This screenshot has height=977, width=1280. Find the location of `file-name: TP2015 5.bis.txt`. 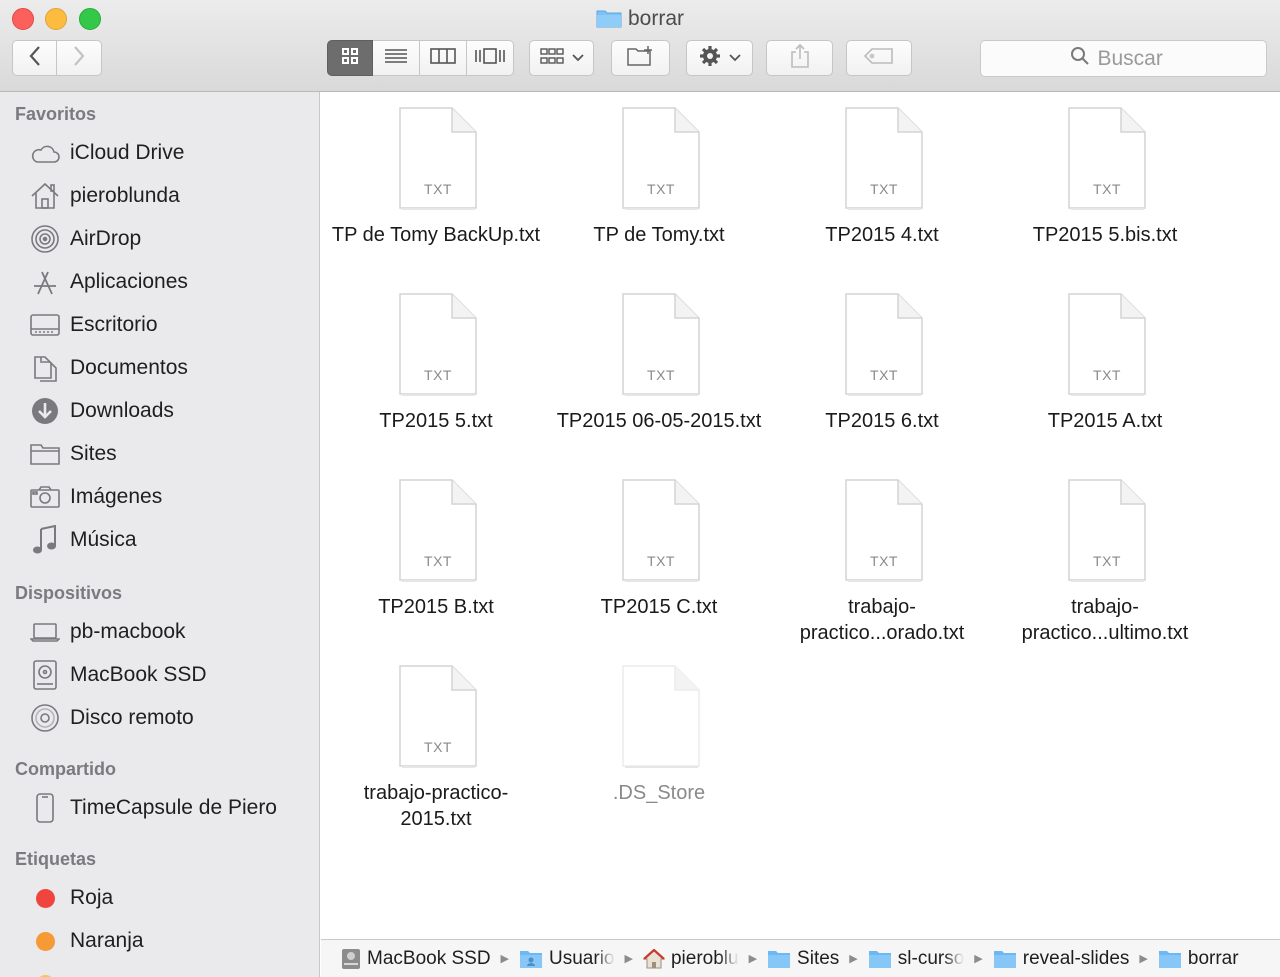

file-name: TP2015 5.bis.txt is located at coordinates (1105, 235).